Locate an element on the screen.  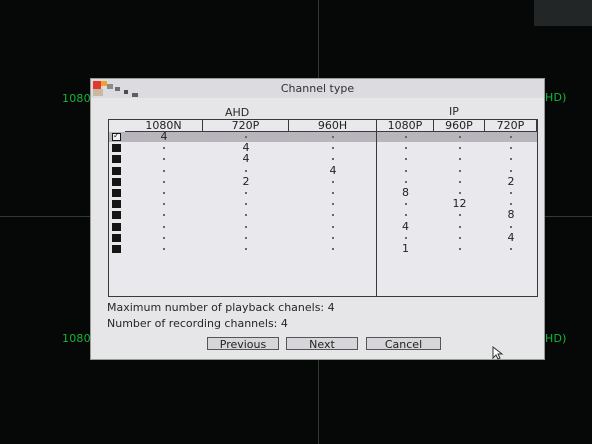
channel-row: 22 is located at coordinates (323, 181).